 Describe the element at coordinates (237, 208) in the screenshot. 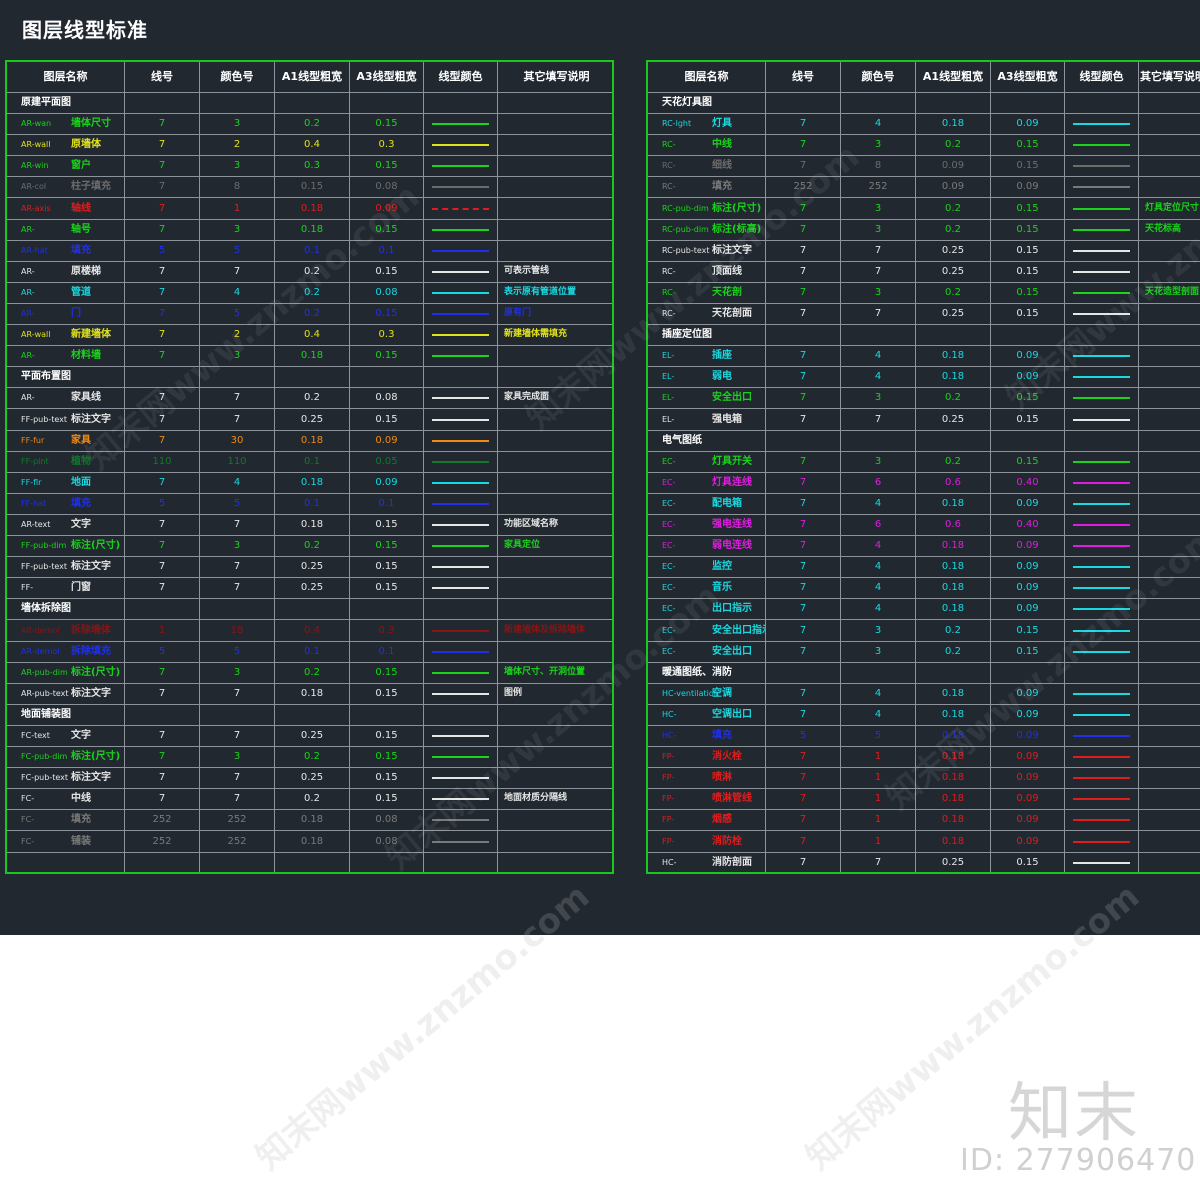

I see `color-number-cell: 1` at that location.